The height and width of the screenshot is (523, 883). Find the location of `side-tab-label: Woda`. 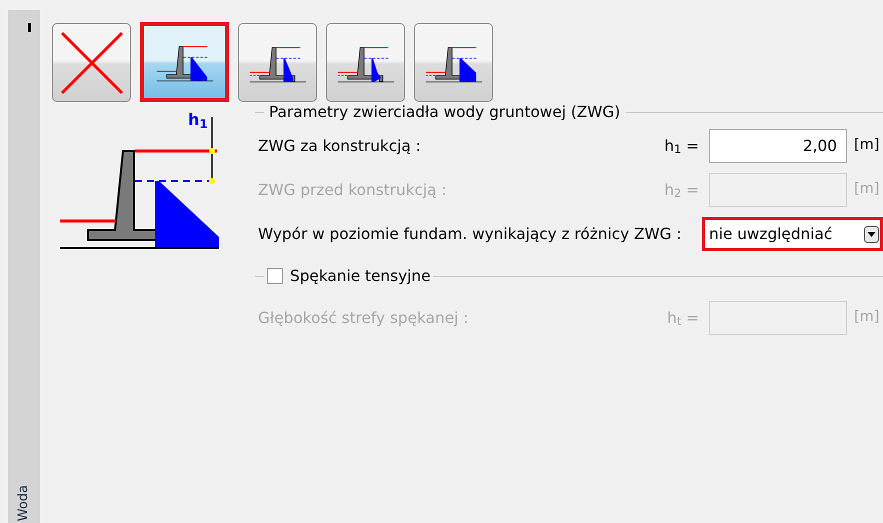

side-tab-label: Woda is located at coordinates (23, 502).